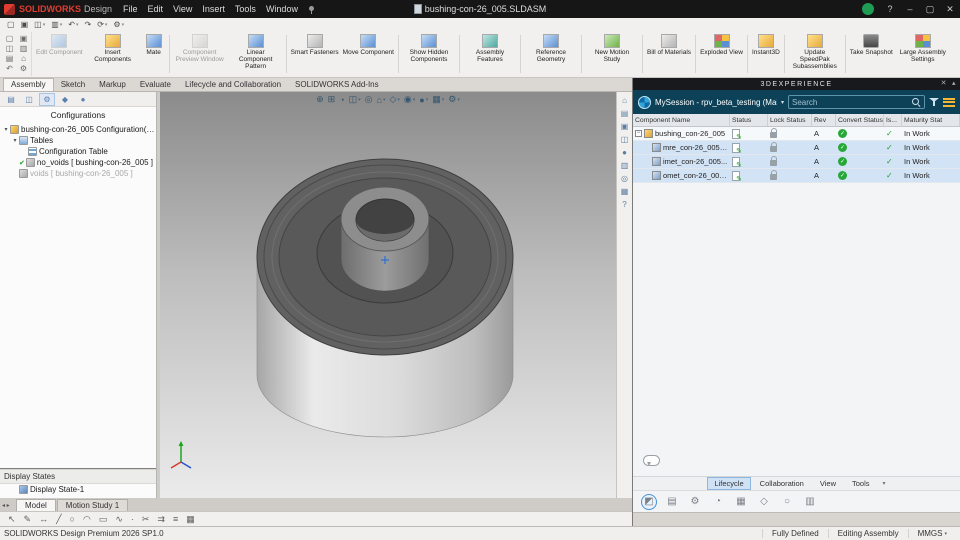 This screenshot has width=960, height=540. Describe the element at coordinates (256, 54) in the screenshot. I see `ribbon-button-linear-component-pattern: Linear Component Pattern` at that location.